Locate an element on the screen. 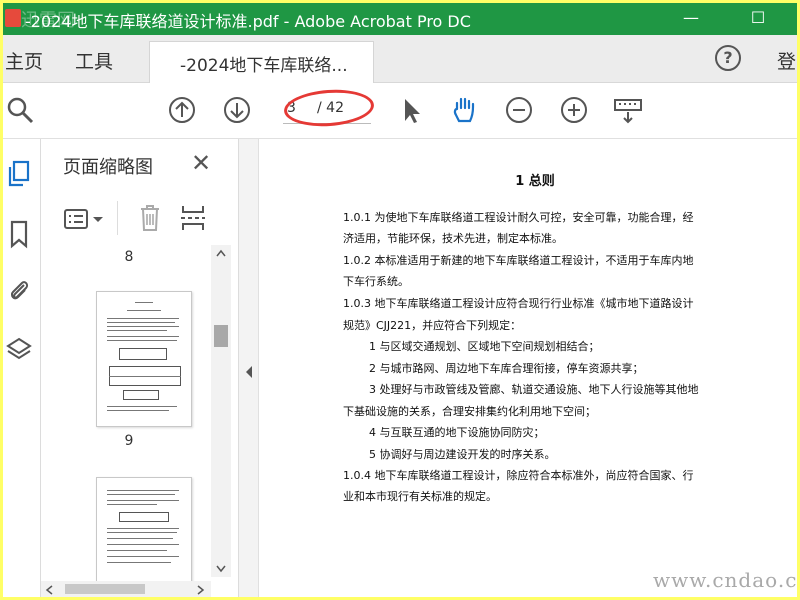  scroll-right-icon is located at coordinates (201, 590).